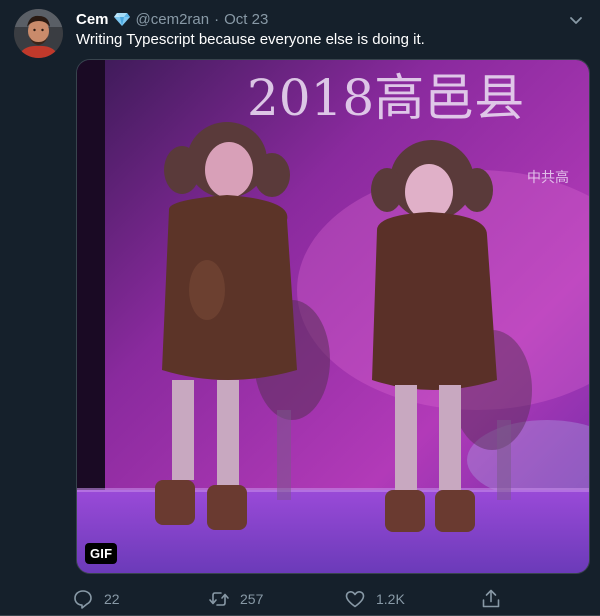 The image size is (600, 616). What do you see at coordinates (112, 599) in the screenshot?
I see `reply-count: 22` at bounding box center [112, 599].